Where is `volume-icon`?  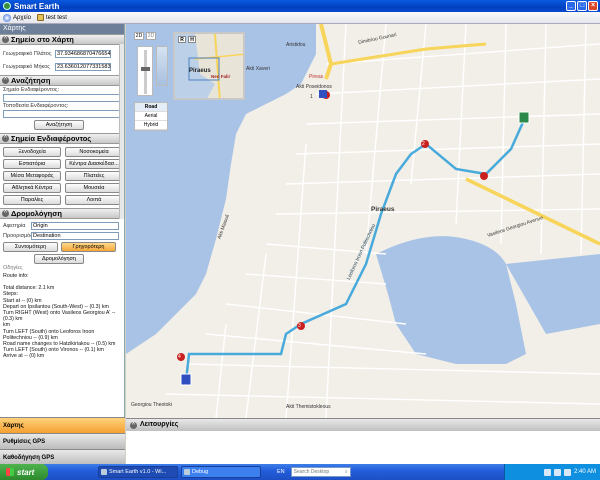 volume-icon is located at coordinates (557, 472).